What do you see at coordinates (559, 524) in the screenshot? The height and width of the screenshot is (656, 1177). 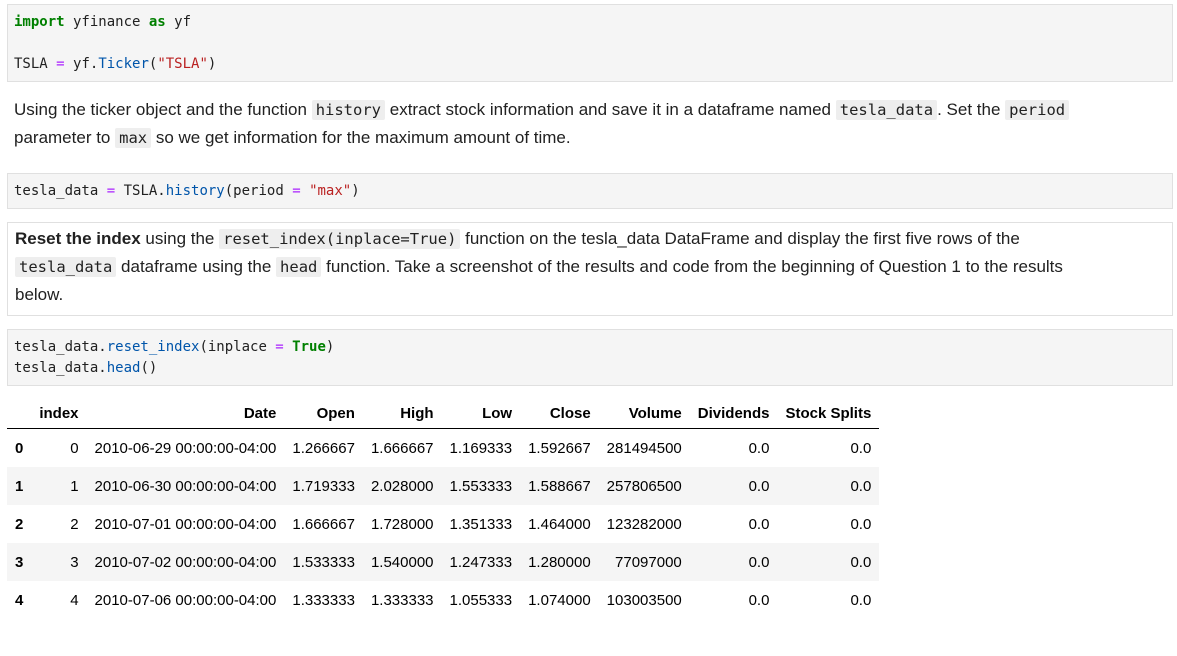 I see `table-cell: 1.464000` at bounding box center [559, 524].